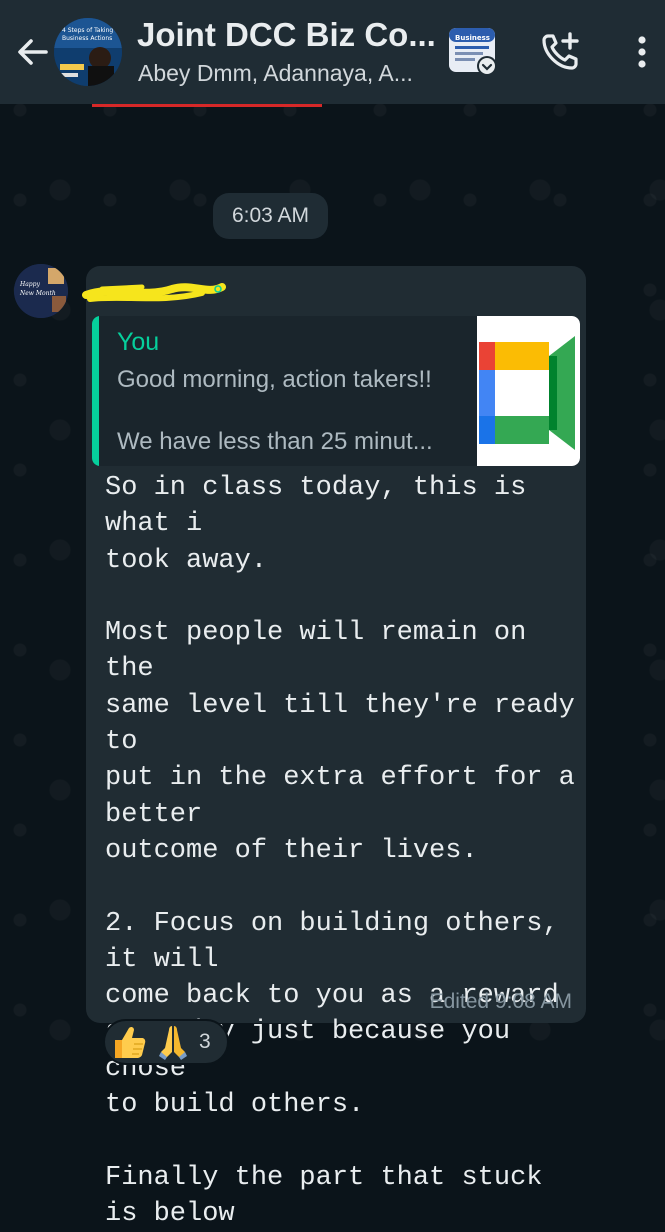 This screenshot has width=665, height=1232. Describe the element at coordinates (154, 292) in the screenshot. I see `redacted-sender-name` at that location.